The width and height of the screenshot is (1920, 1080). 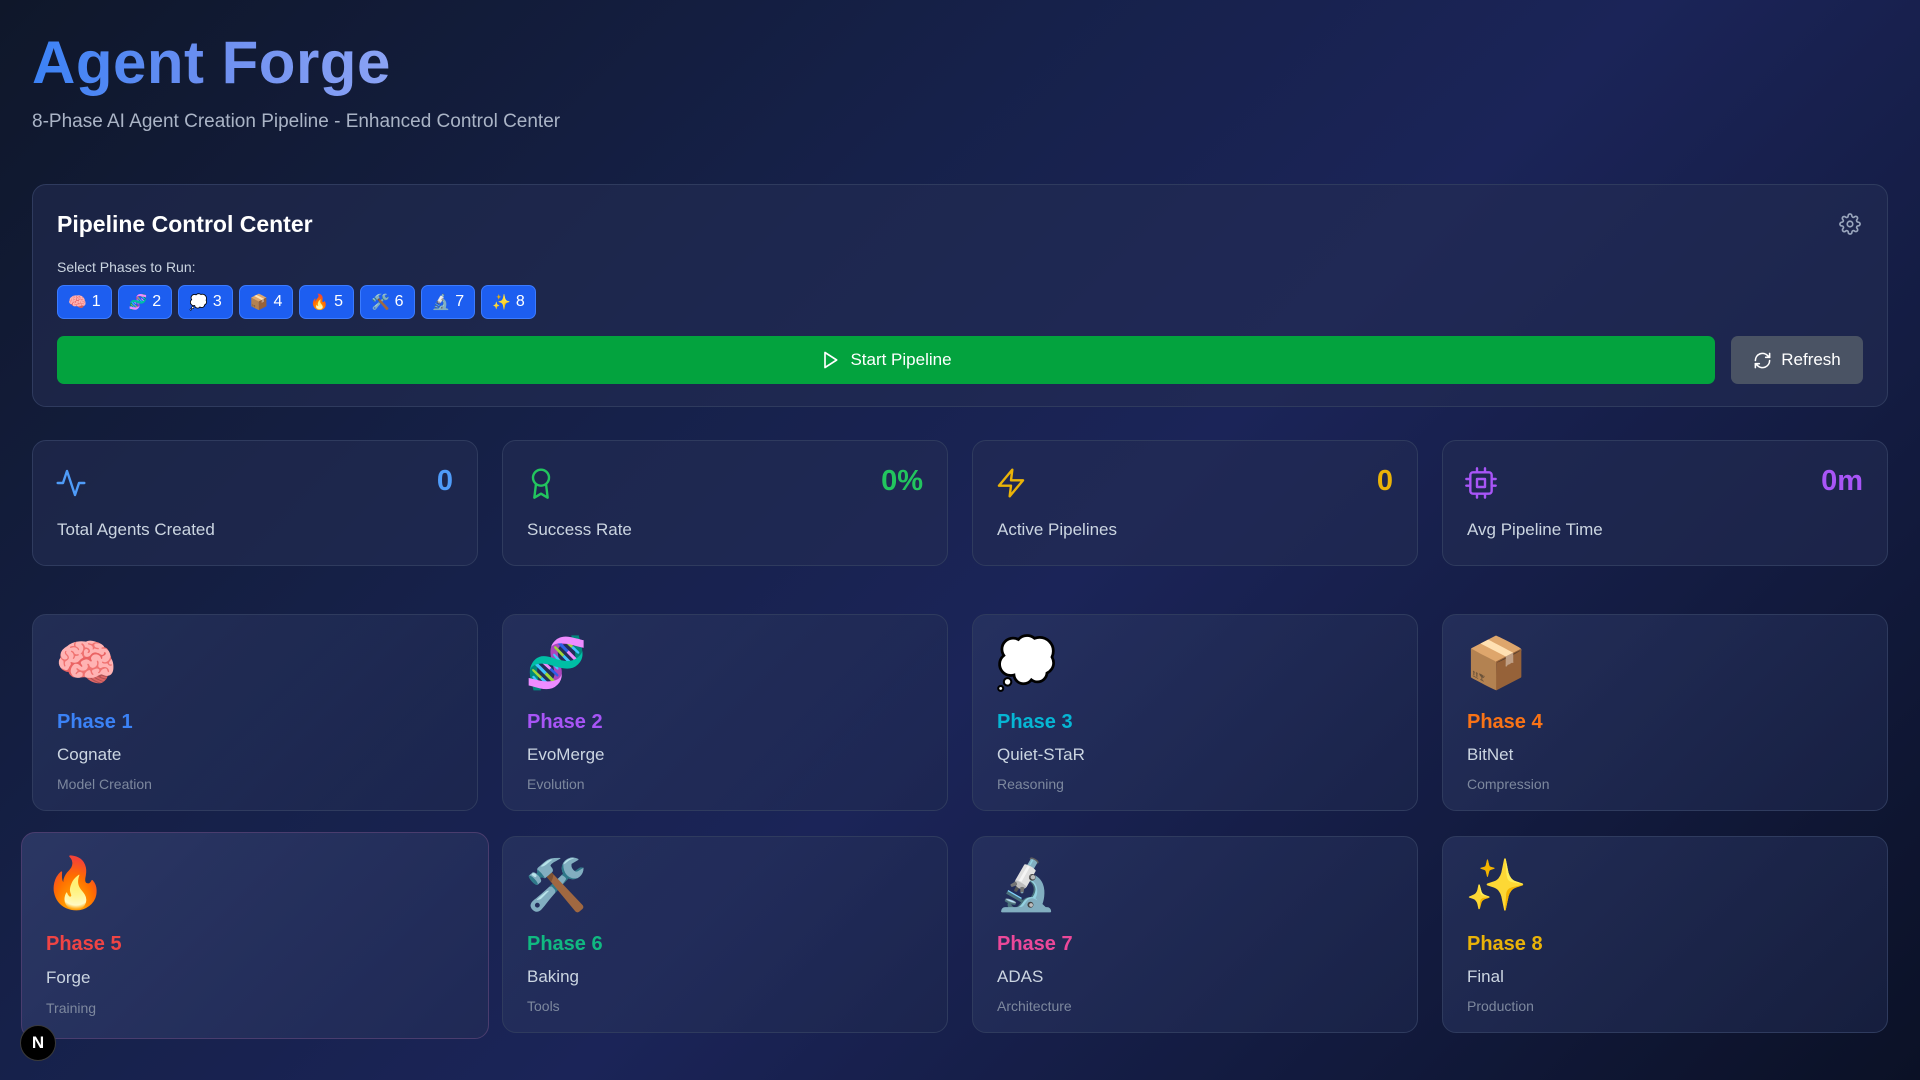 What do you see at coordinates (1665, 503) in the screenshot?
I see `stat-card-avg-time: 0m Avg Pipeline Time` at bounding box center [1665, 503].